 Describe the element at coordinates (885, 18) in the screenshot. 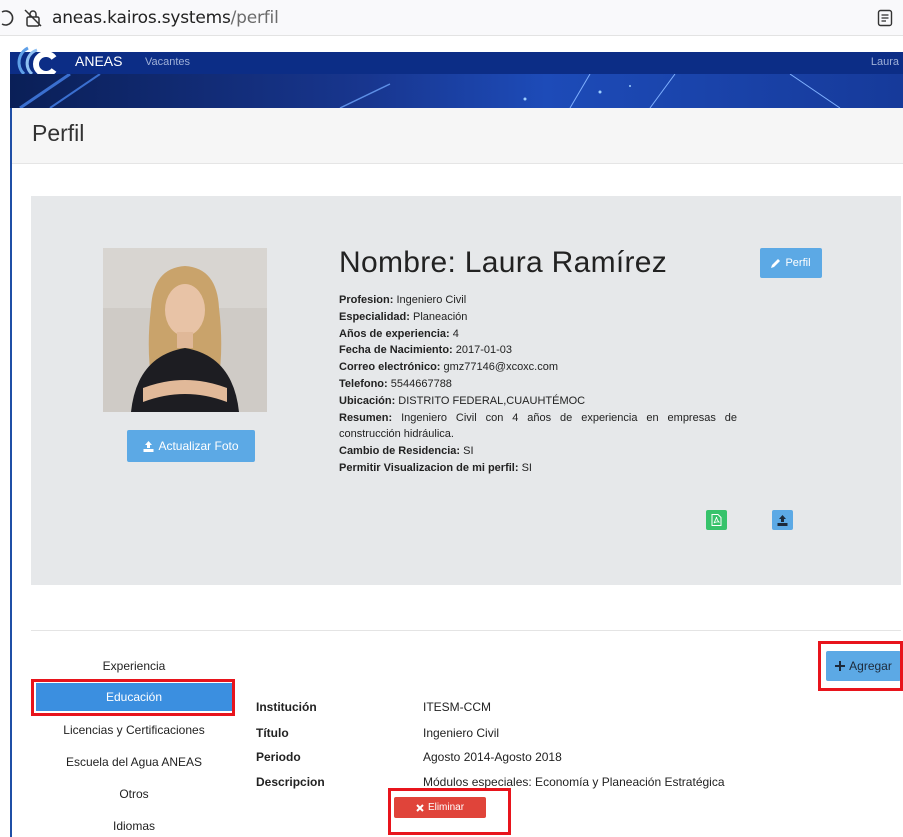

I see `reader-view-icon` at that location.